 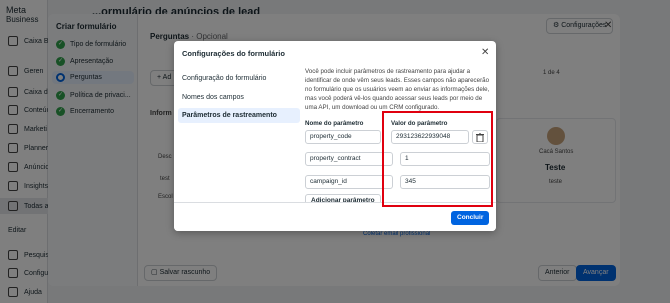 What do you see at coordinates (334, 123) in the screenshot?
I see `param-name-header: Nome do parâmetro` at bounding box center [334, 123].